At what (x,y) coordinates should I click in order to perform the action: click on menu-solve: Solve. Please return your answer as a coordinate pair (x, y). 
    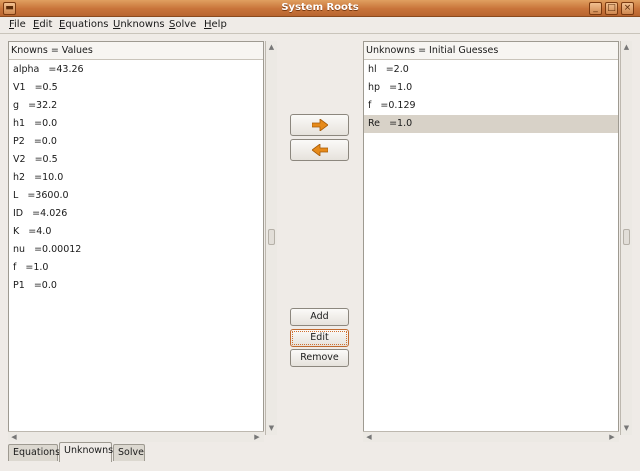
    Looking at the image, I should click on (182, 24).